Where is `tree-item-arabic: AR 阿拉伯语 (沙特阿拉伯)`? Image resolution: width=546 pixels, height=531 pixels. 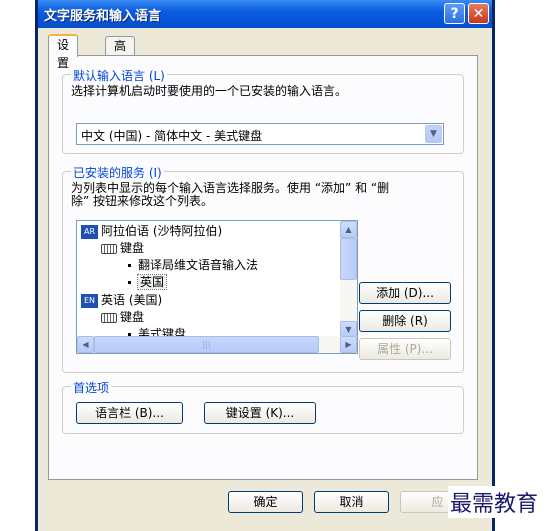 tree-item-arabic: AR 阿拉伯语 (沙特阿拉伯) is located at coordinates (151, 231).